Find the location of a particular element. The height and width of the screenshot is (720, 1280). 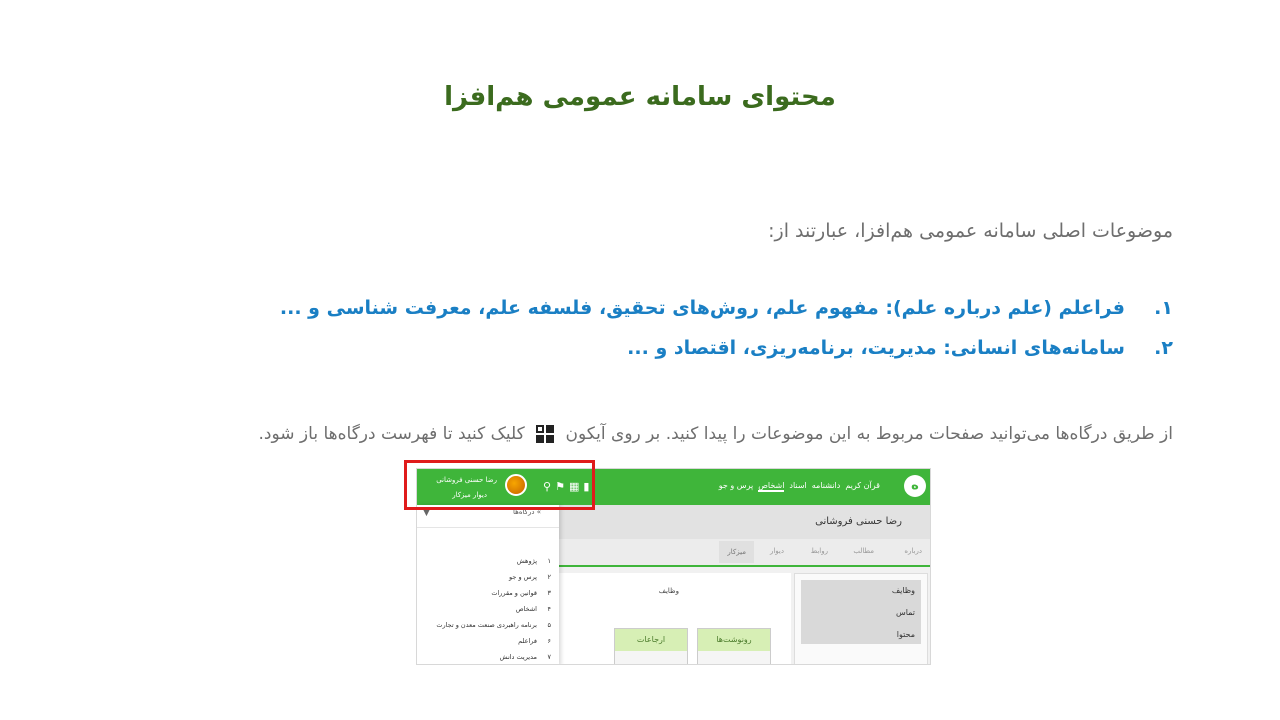

side-item-duties: وظایف is located at coordinates (861, 591).